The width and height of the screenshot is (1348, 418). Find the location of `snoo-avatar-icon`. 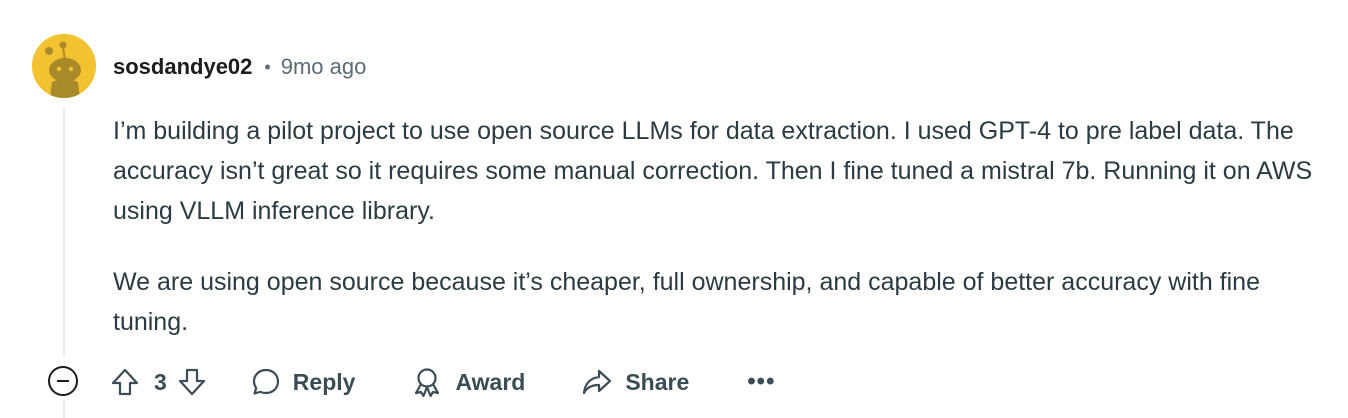

snoo-avatar-icon is located at coordinates (64, 66).